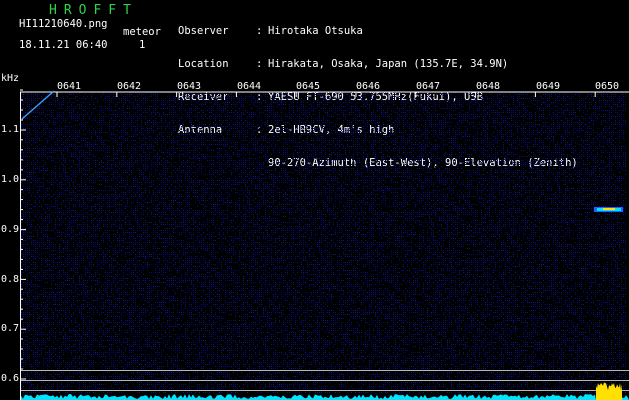 The height and width of the screenshot is (400, 629). What do you see at coordinates (609, 209) in the screenshot?
I see `meteor-echo-hot` at bounding box center [609, 209].